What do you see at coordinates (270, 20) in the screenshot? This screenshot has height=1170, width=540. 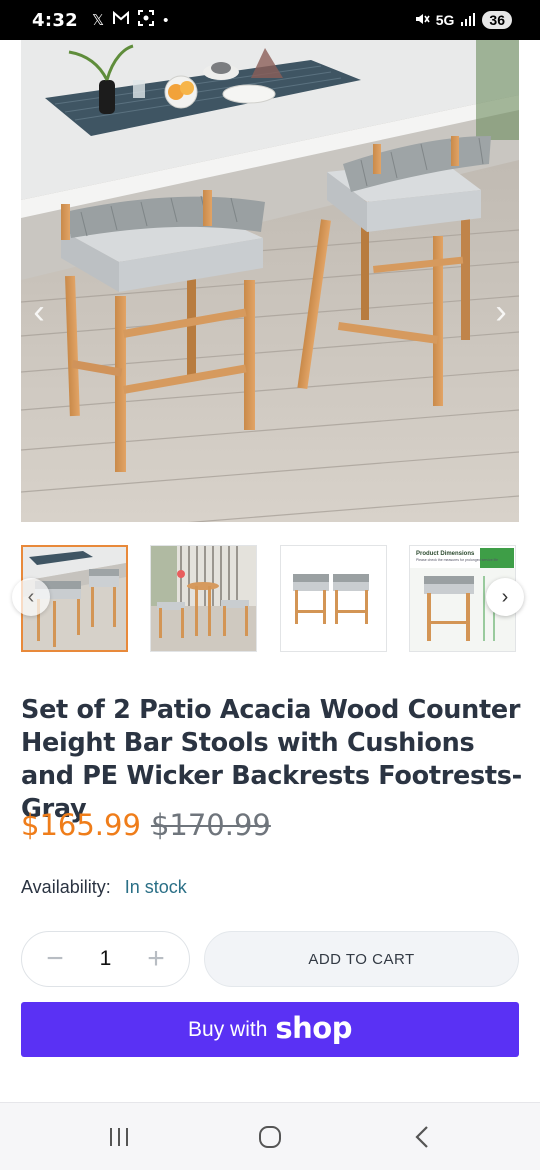 I see `status-bar: 4:32 𝕏 • 5G 36` at bounding box center [270, 20].